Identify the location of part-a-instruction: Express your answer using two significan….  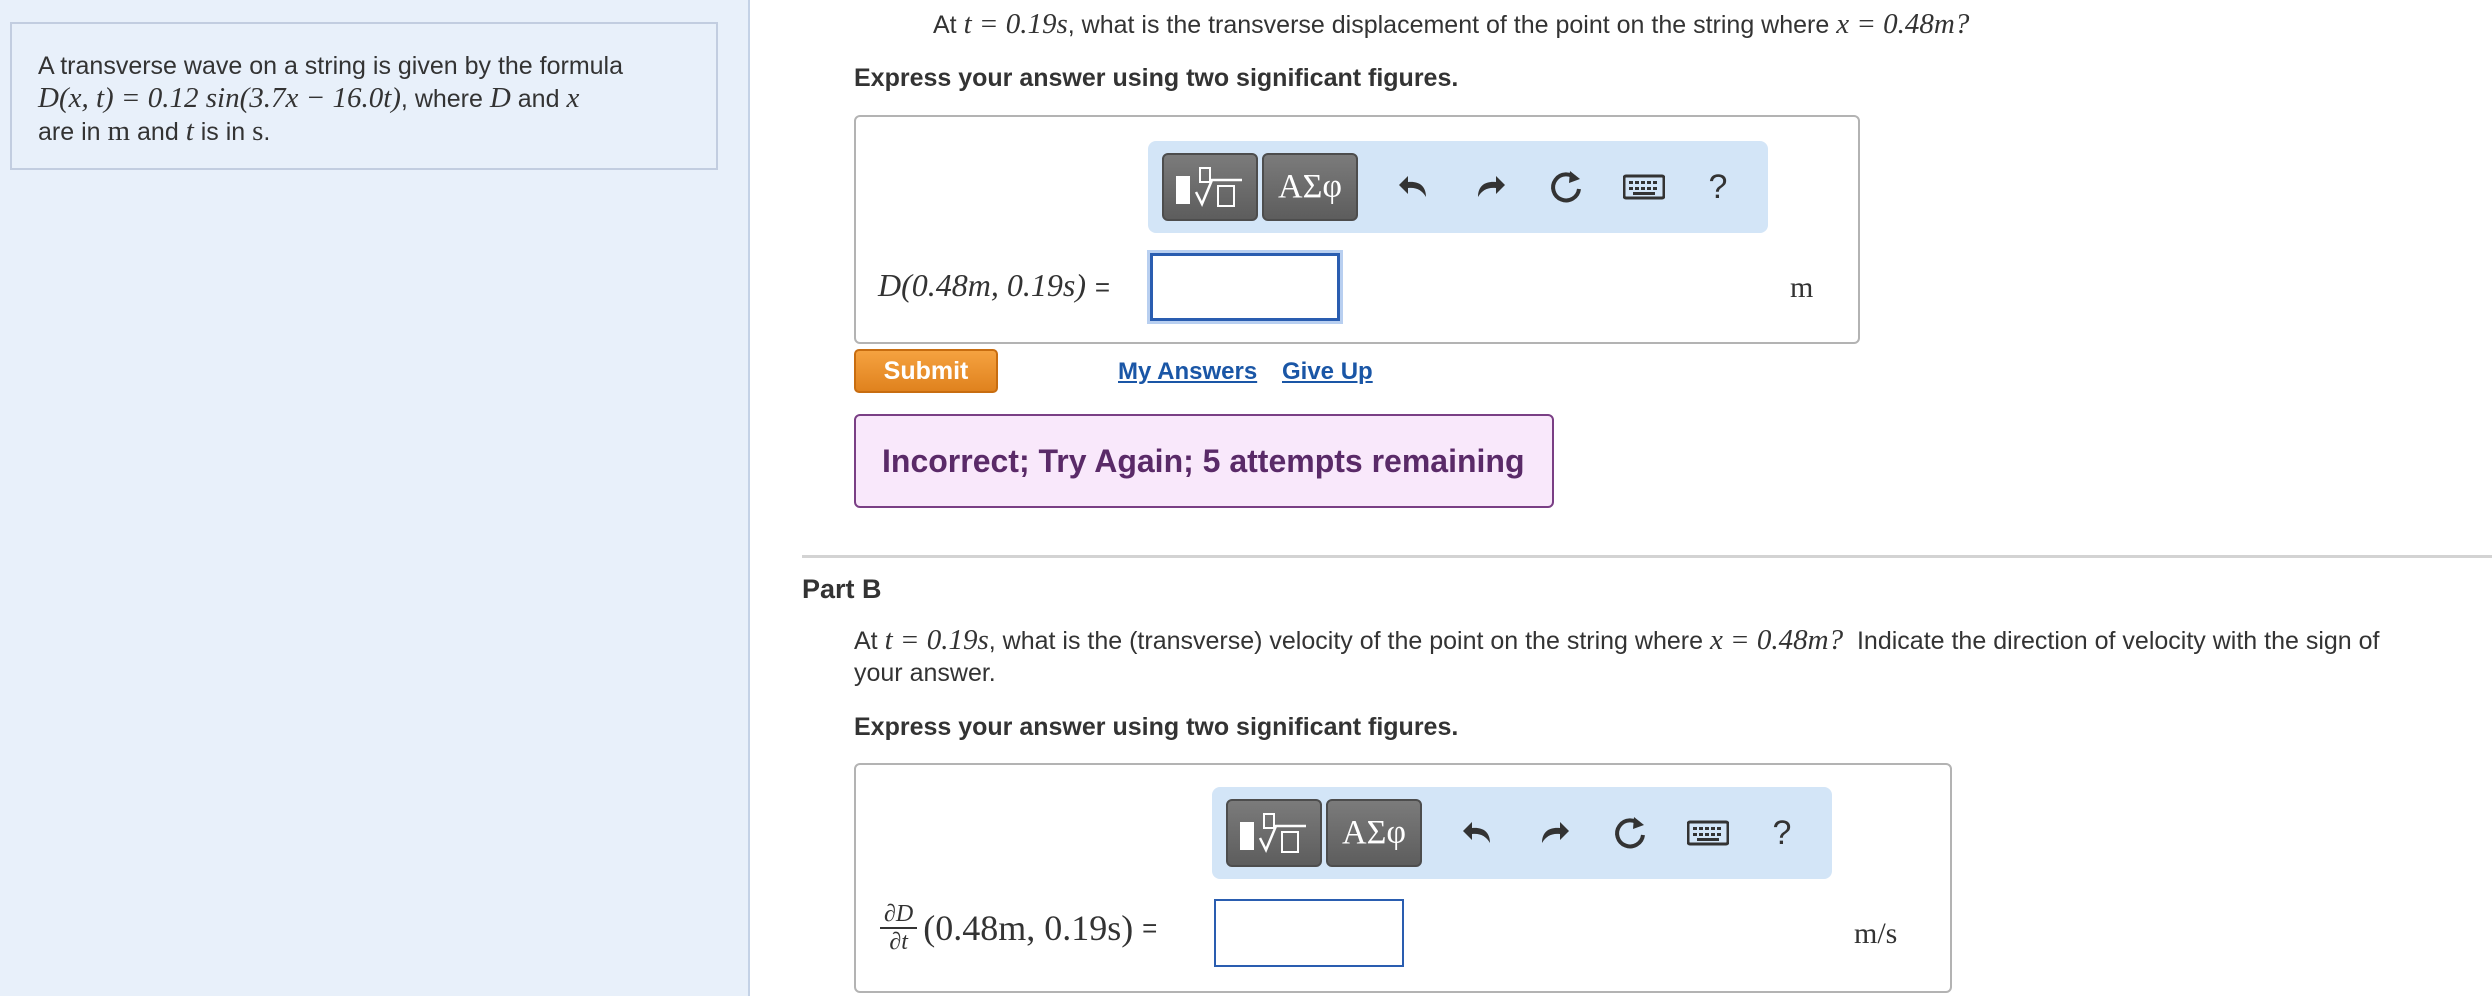
(1156, 78).